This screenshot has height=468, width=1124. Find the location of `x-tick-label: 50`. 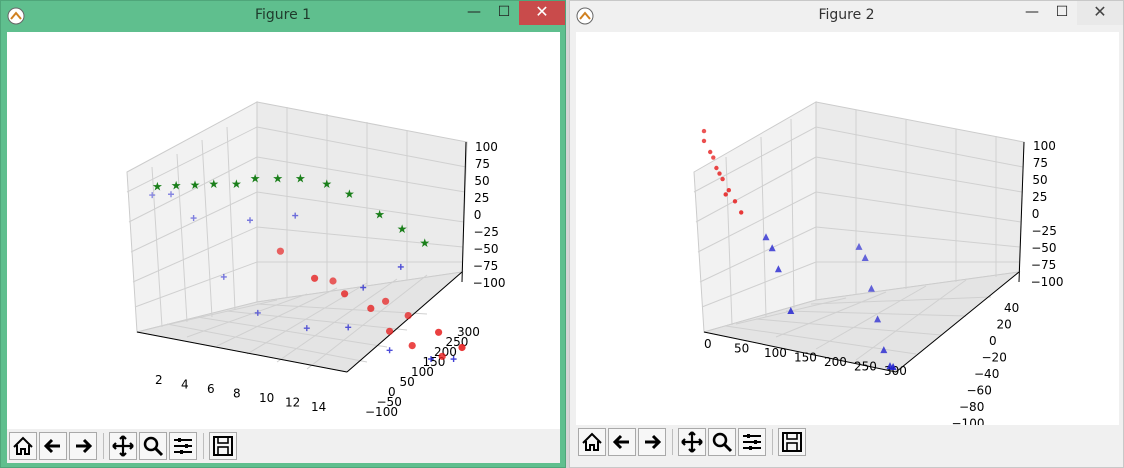

x-tick-label: 50 is located at coordinates (741, 349).